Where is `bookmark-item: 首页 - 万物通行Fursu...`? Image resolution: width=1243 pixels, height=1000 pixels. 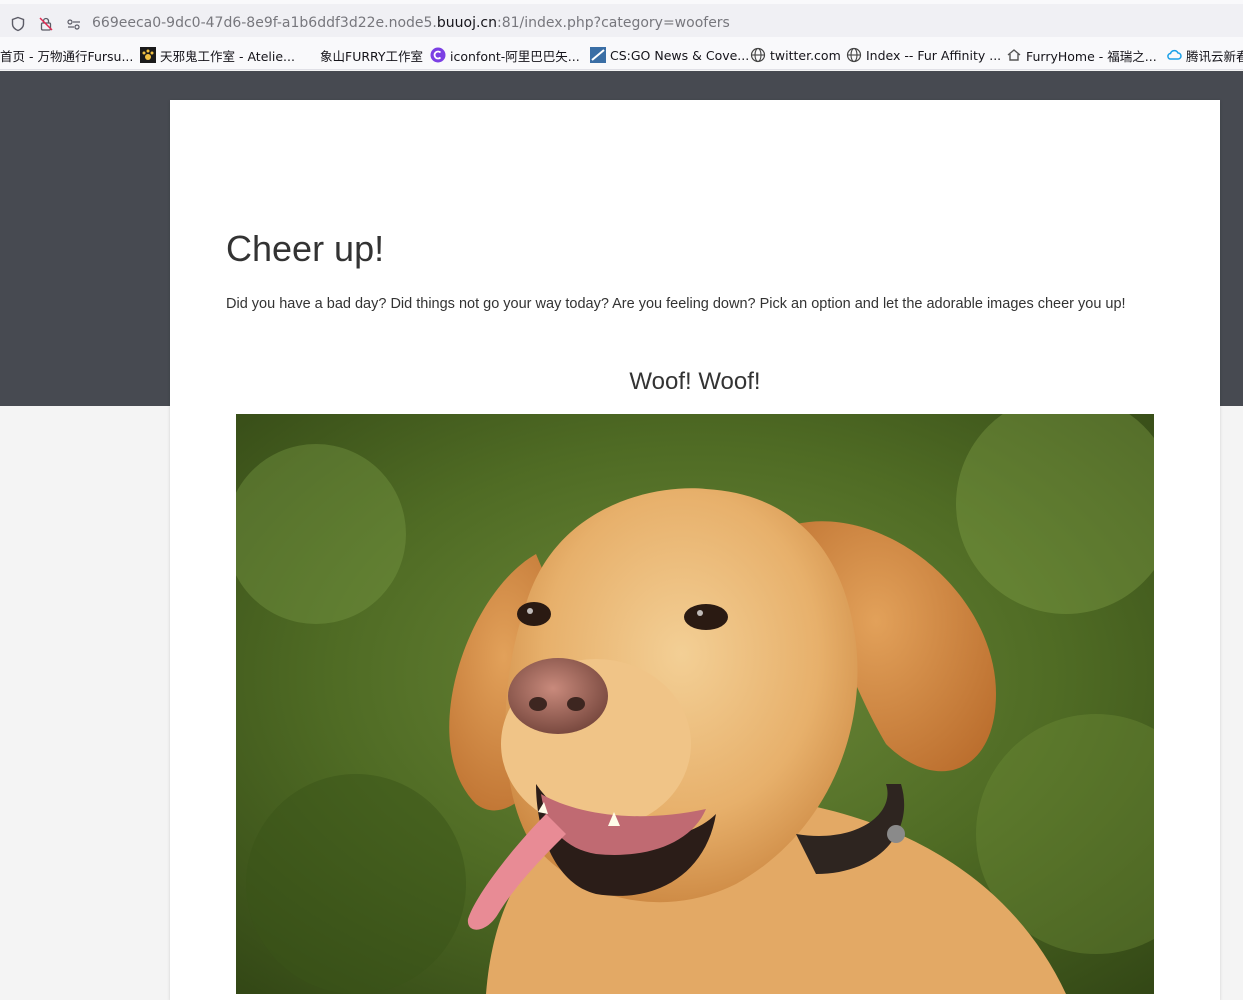
bookmark-item: 首页 - 万物通行Fursu... is located at coordinates (66, 55).